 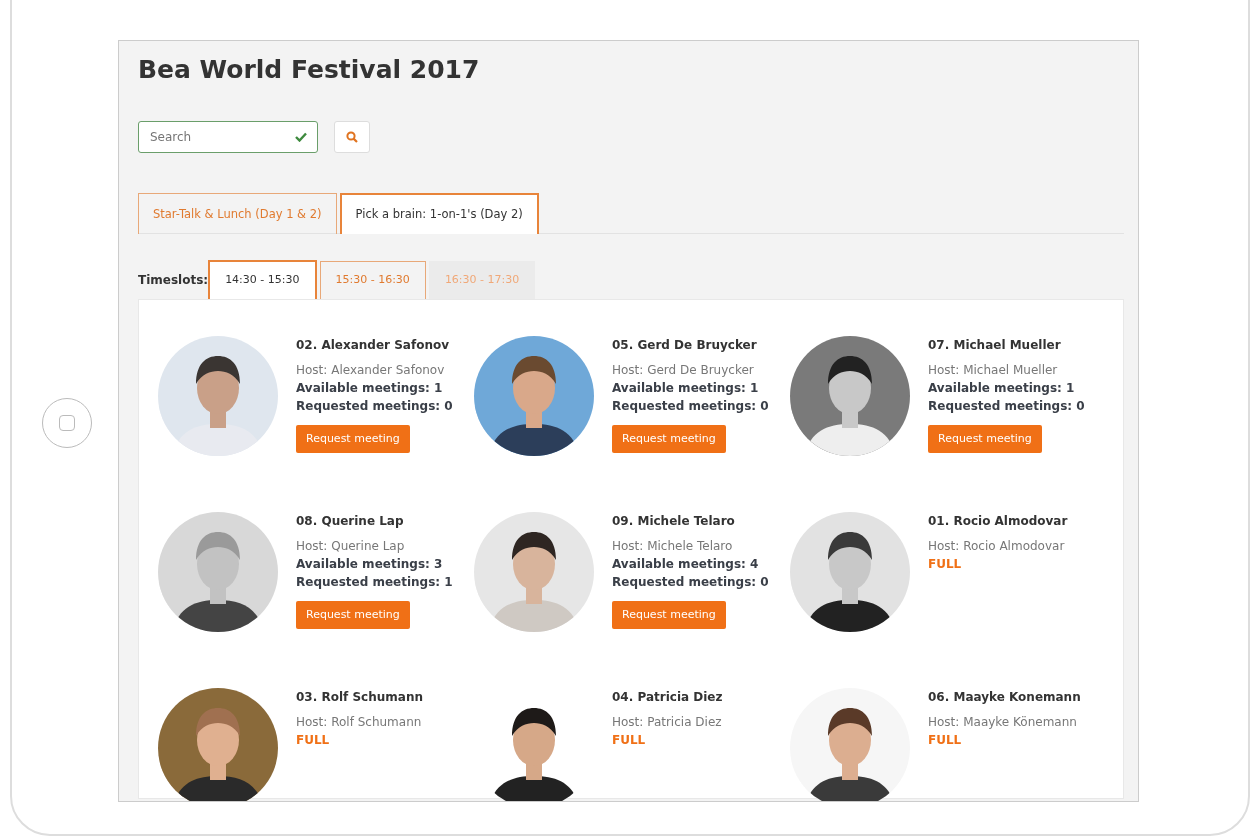 What do you see at coordinates (359, 697) in the screenshot?
I see `speaker-name: 03. Rolf Schumann` at bounding box center [359, 697].